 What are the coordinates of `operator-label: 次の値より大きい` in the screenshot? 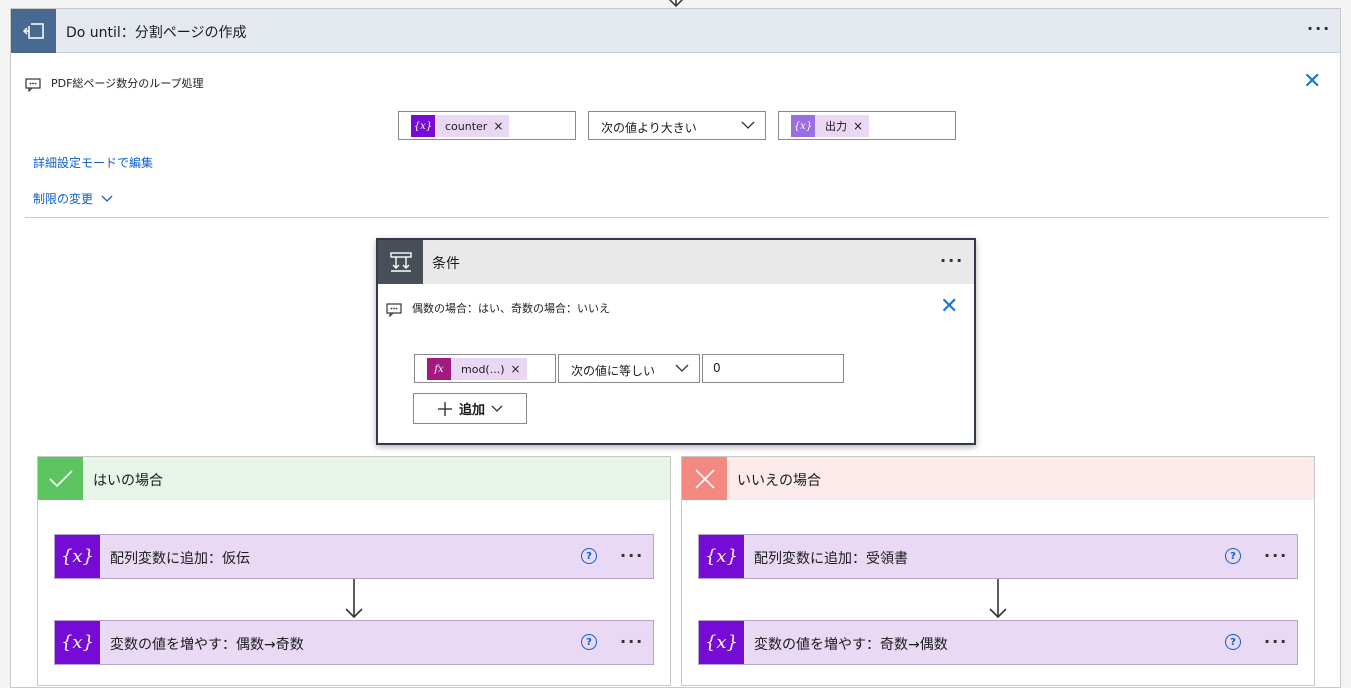 It's located at (649, 128).